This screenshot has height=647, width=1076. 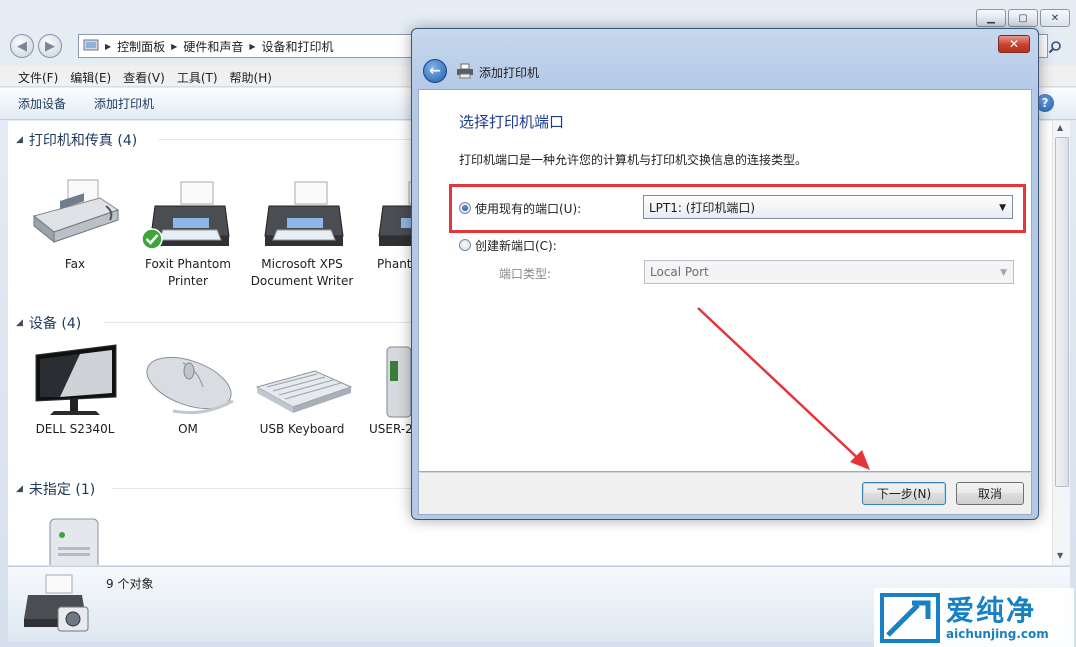 I want to click on watermark: 爱纯净 aichunjing.com, so click(x=974, y=617).